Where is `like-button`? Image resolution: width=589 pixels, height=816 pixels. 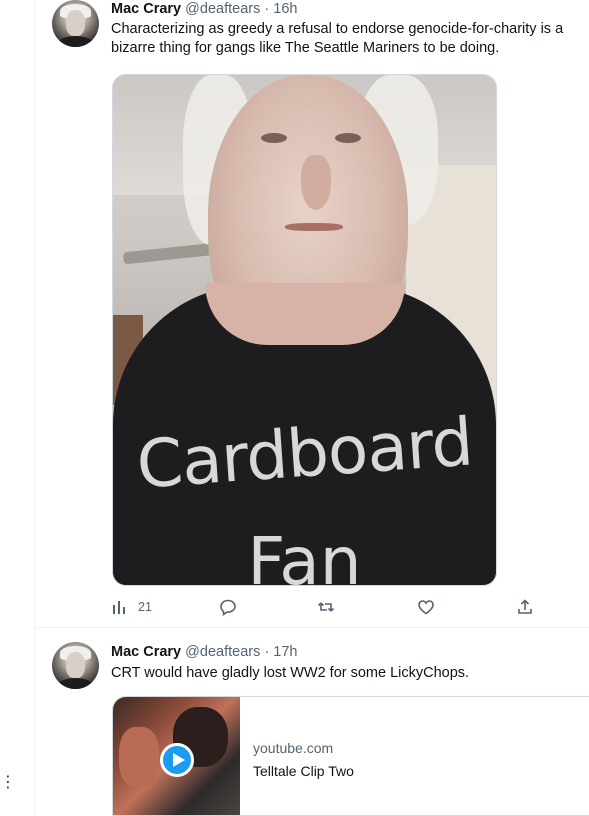 like-button is located at coordinates (426, 607).